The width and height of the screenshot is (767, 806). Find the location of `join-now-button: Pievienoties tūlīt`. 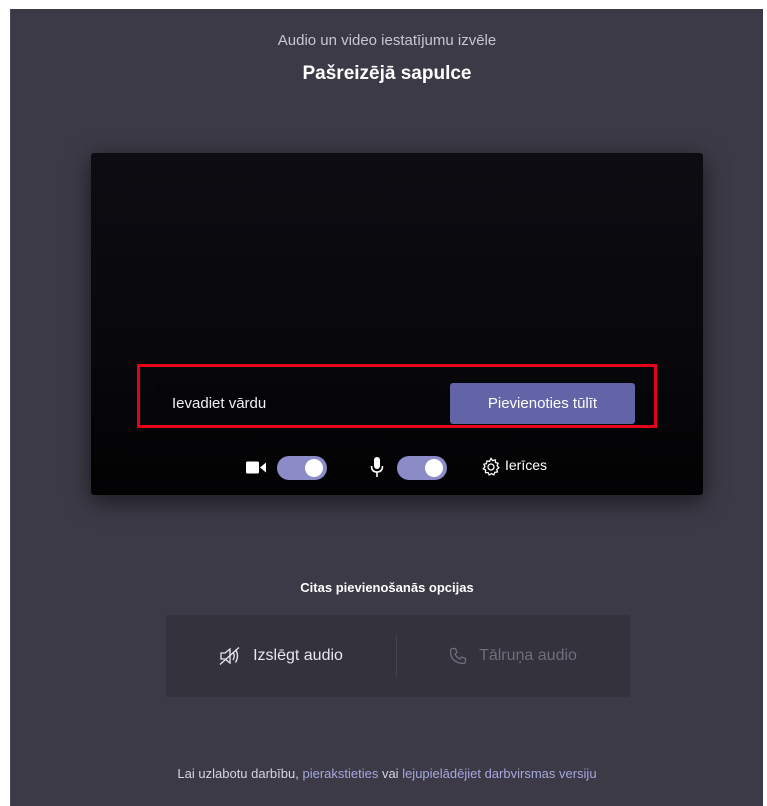

join-now-button: Pievienoties tūlīt is located at coordinates (542, 403).